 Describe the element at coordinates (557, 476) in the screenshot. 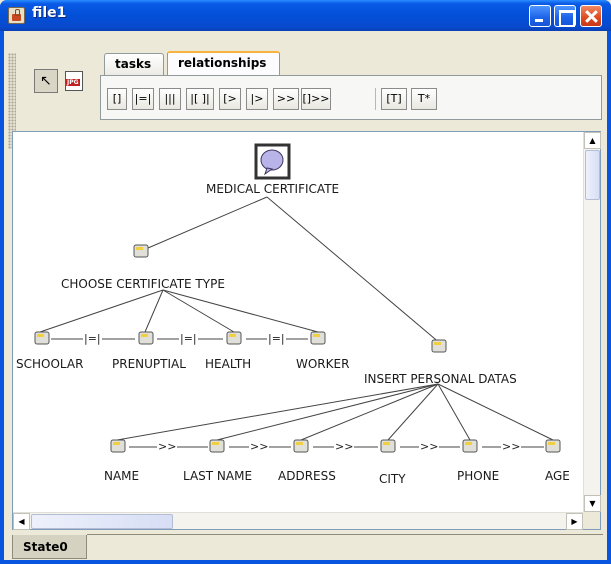

I see `task-label-field: AGE` at that location.